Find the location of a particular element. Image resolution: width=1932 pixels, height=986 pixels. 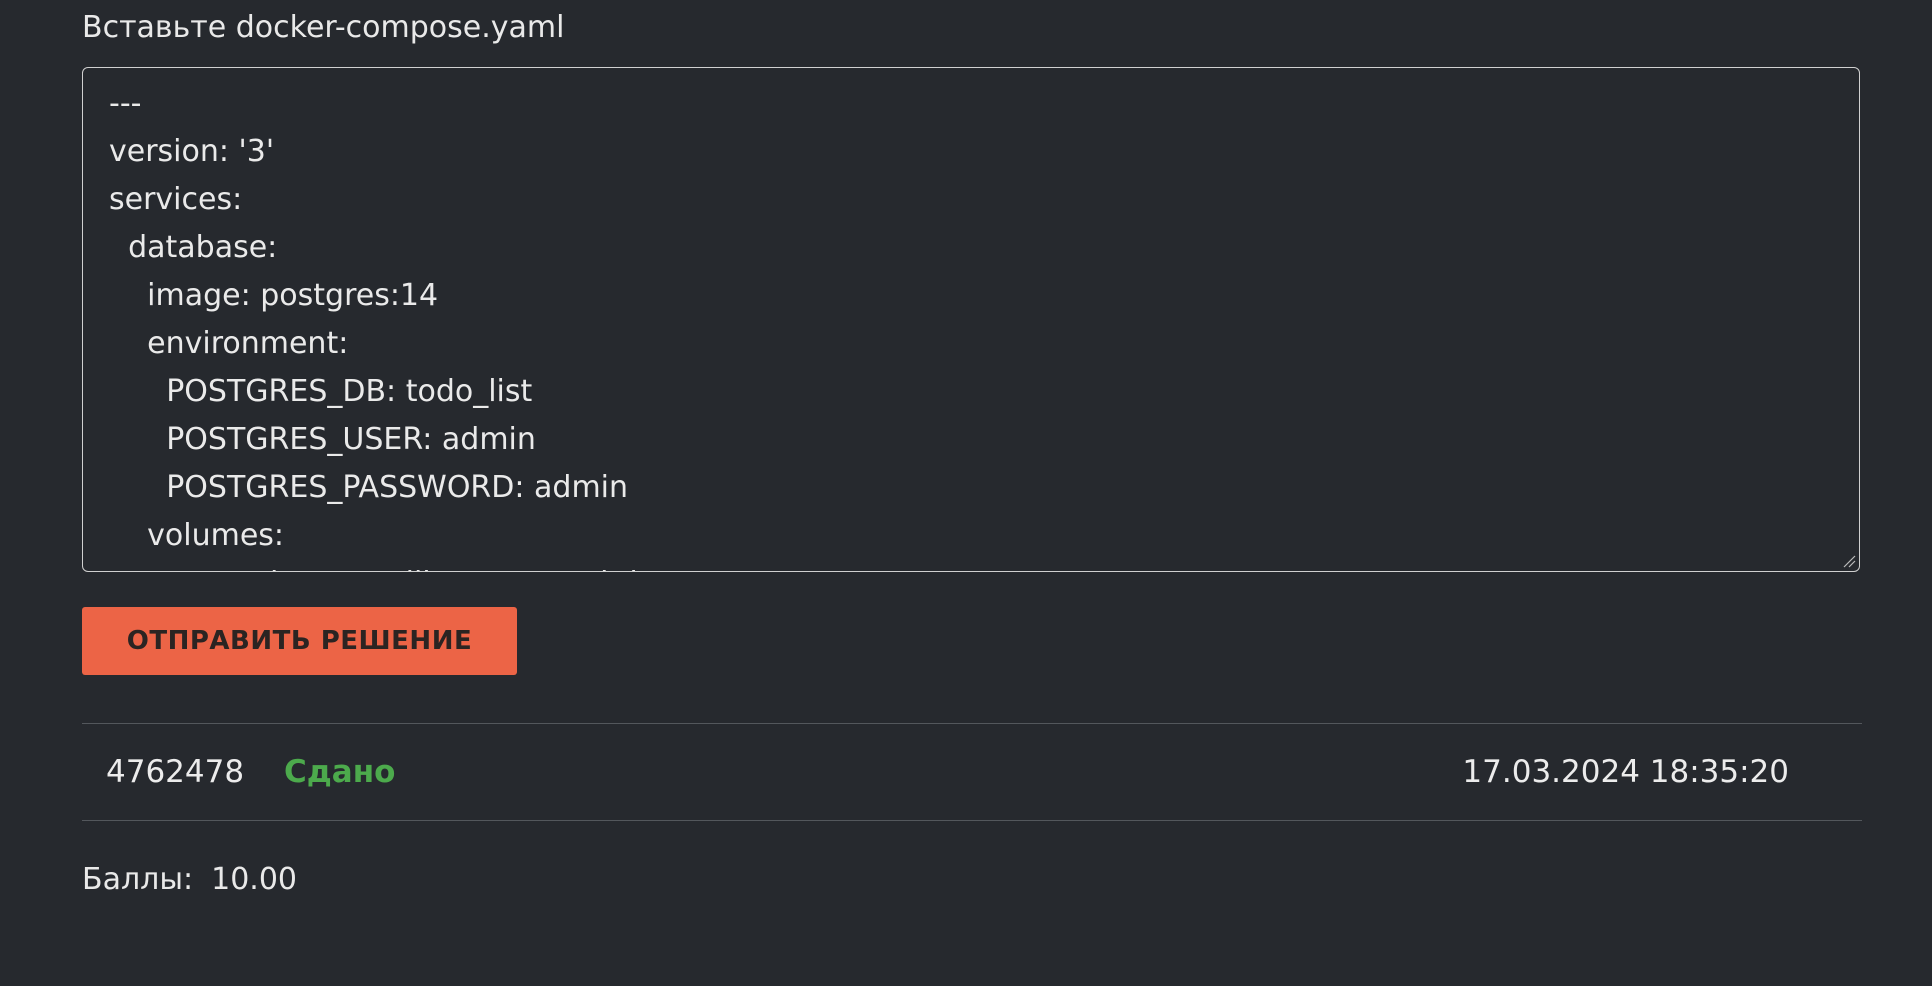

code-field-label: Вставьте docker-compose.yaml is located at coordinates (323, 27).